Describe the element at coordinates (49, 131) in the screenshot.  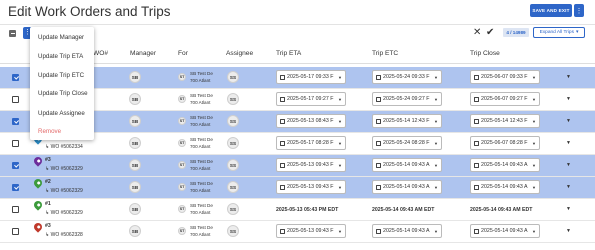
I see `menu-item-remove: Remove` at that location.